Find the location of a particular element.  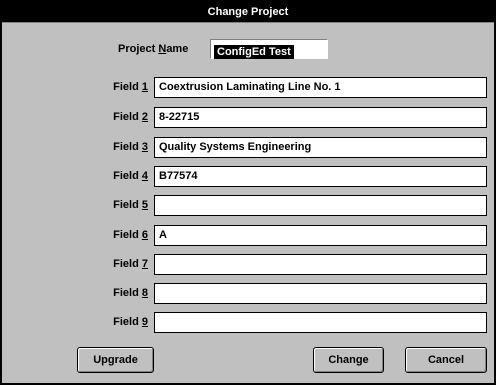

field-4-input: B77574 is located at coordinates (320, 176).